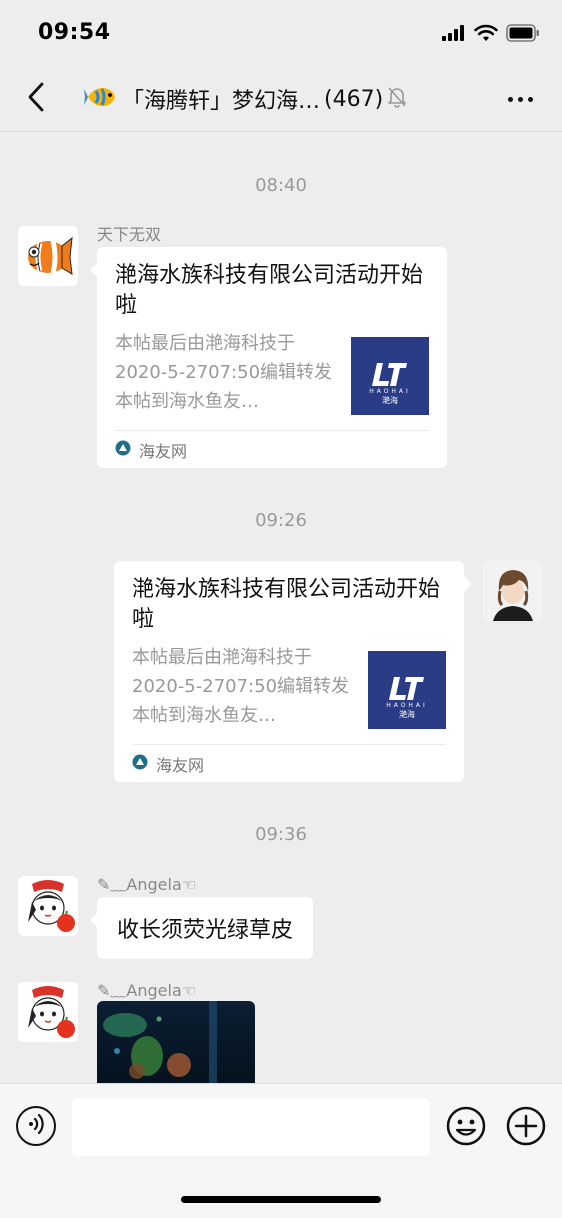 The image size is (562, 1218). Describe the element at coordinates (129, 234) in the screenshot. I see `sender-name: 天下无双` at that location.